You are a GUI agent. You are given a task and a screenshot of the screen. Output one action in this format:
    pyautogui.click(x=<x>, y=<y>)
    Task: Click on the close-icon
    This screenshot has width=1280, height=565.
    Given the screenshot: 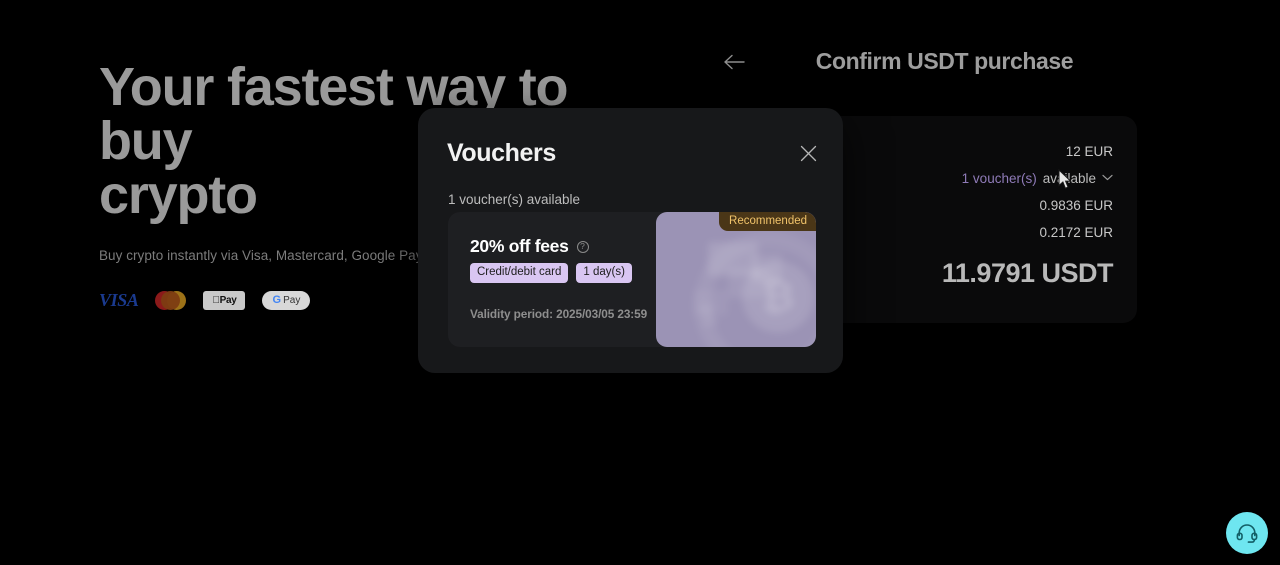 What is the action you would take?
    pyautogui.click(x=808, y=153)
    